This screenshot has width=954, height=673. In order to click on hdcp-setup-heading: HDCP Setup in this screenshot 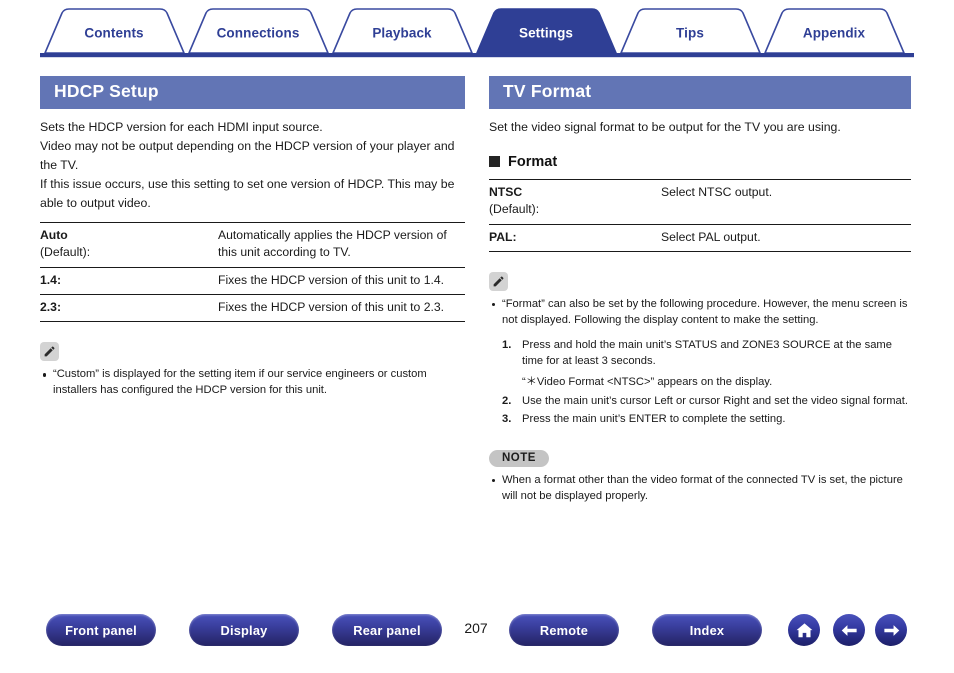, I will do `click(252, 92)`.